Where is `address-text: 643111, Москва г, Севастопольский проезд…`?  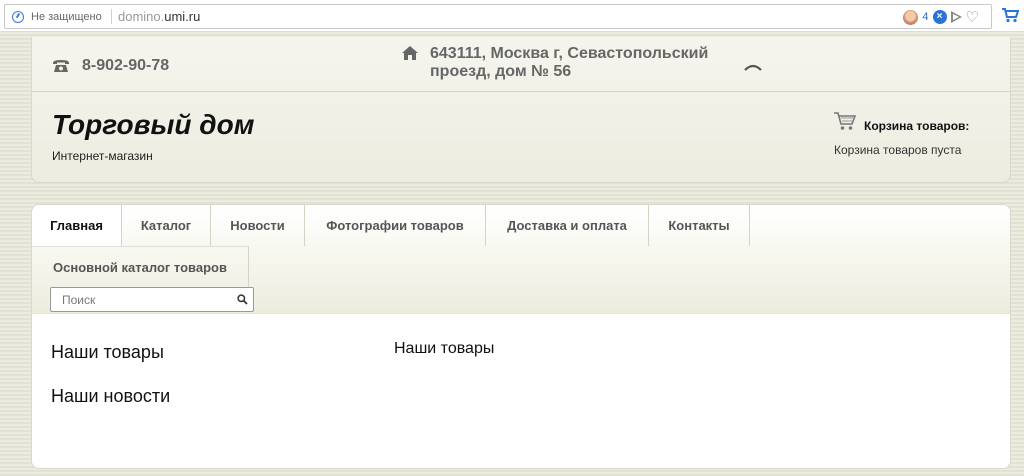
address-text: 643111, Москва г, Севастопольский проезд… is located at coordinates (569, 62).